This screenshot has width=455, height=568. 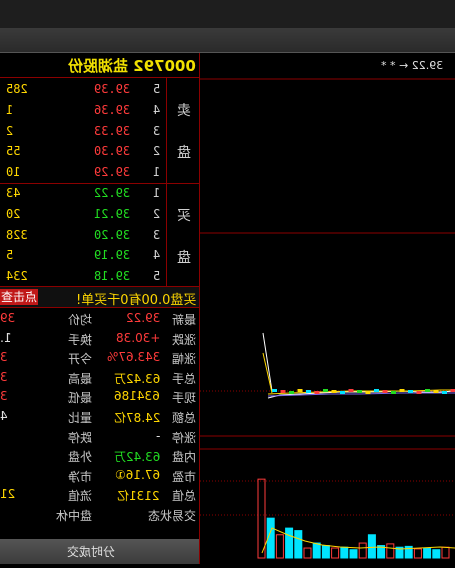 I want to click on sell-level: 2, so click(x=156, y=151).